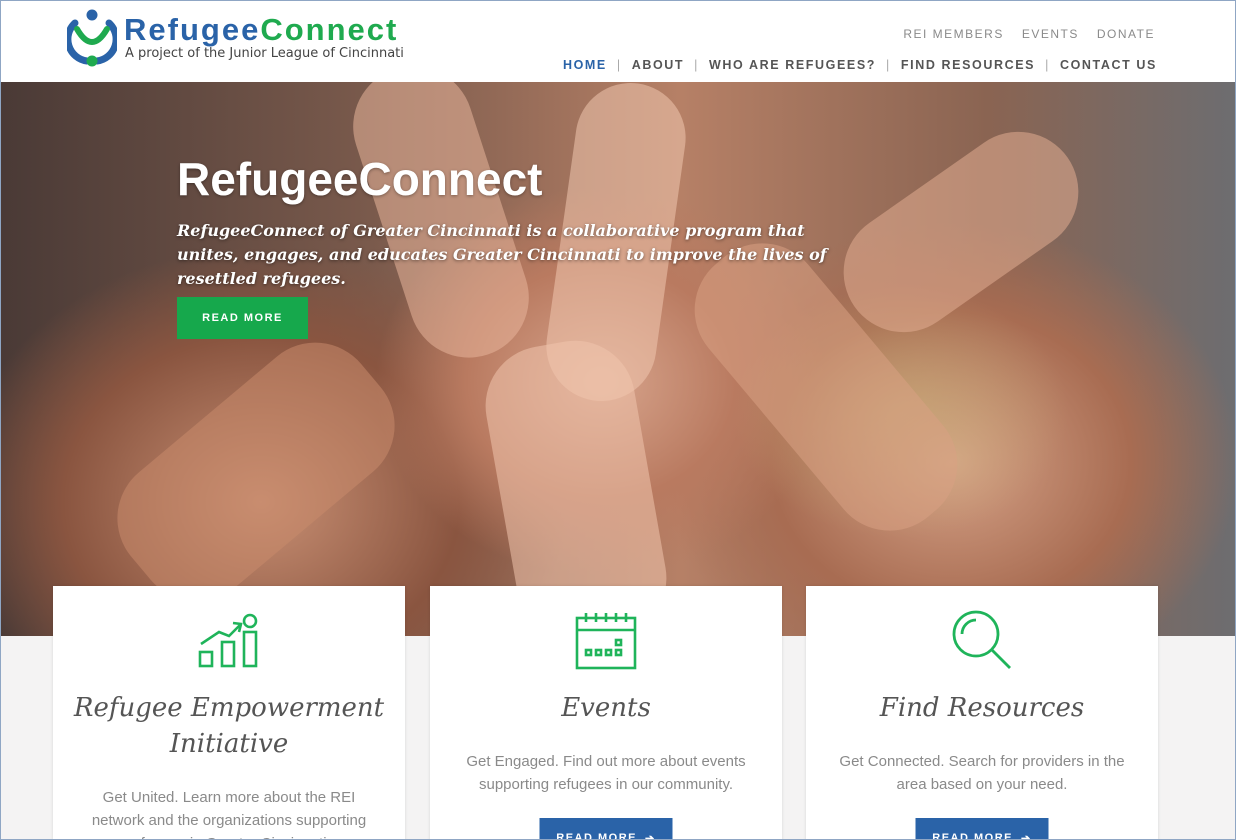  What do you see at coordinates (606, 641) in the screenshot?
I see `calendar-icon` at bounding box center [606, 641].